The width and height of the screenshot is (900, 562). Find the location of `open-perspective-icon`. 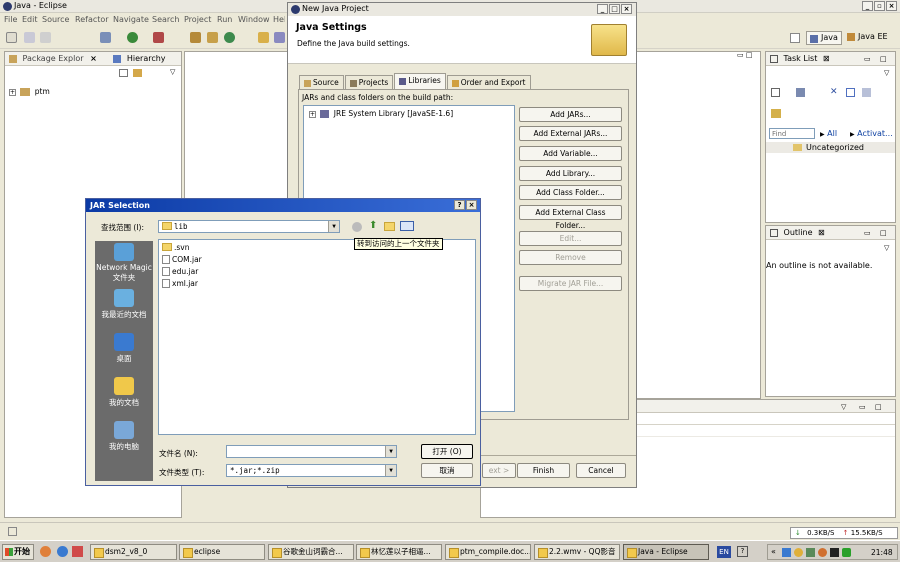

open-perspective-icon is located at coordinates (795, 38).